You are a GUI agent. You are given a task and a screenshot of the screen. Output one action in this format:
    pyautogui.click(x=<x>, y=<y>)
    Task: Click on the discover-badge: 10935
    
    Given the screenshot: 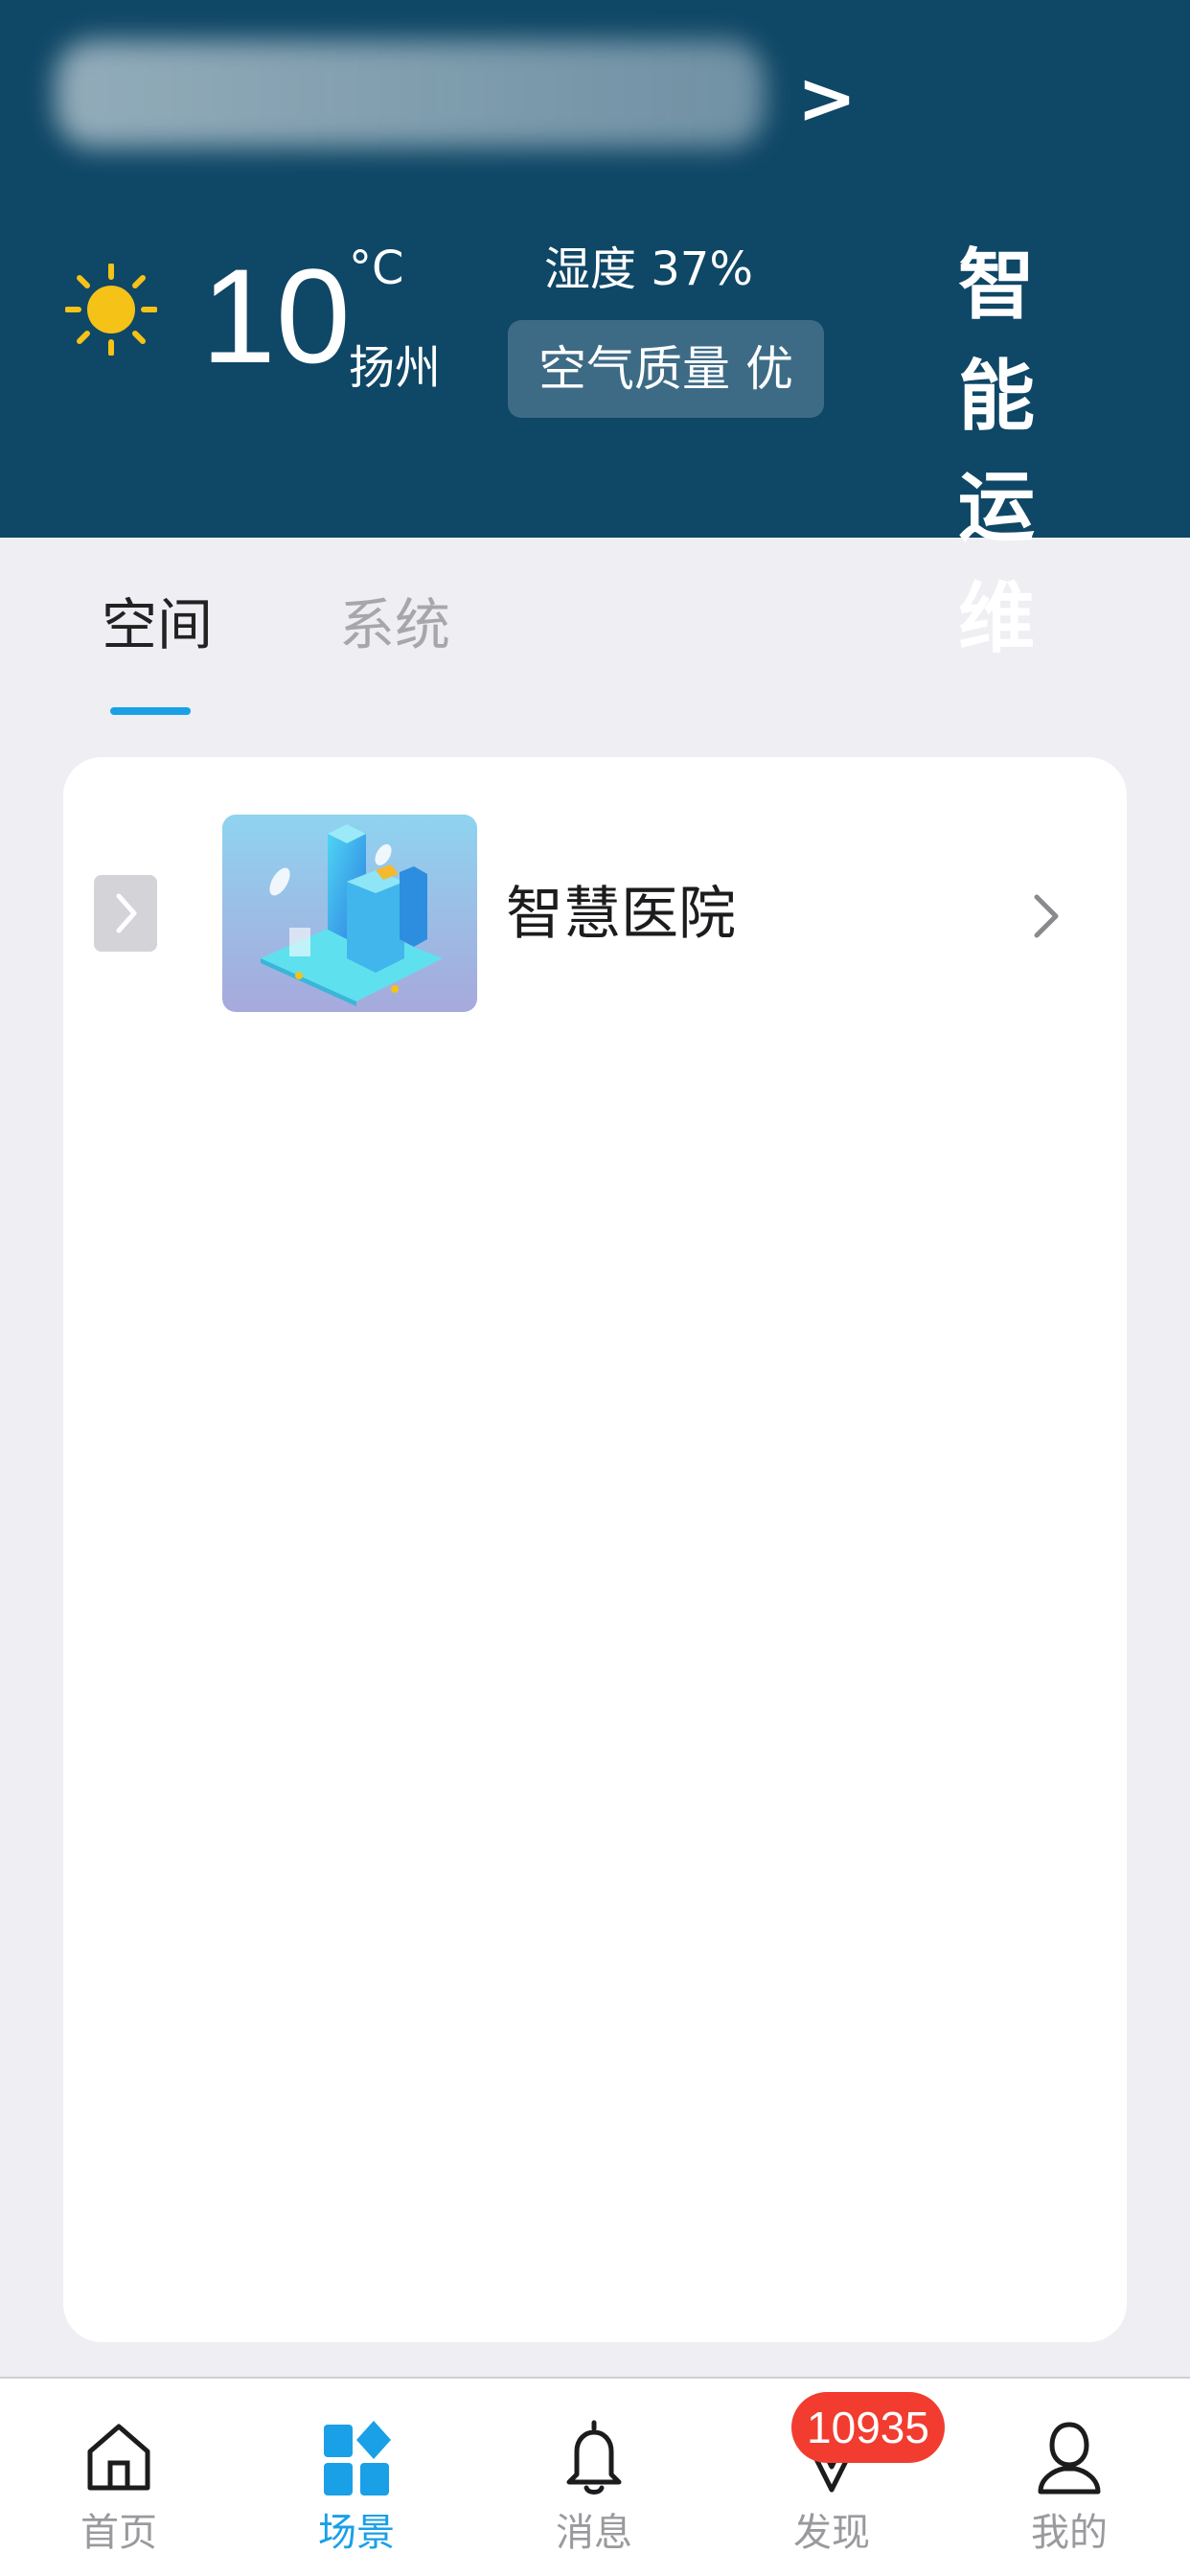 What is the action you would take?
    pyautogui.click(x=868, y=2427)
    